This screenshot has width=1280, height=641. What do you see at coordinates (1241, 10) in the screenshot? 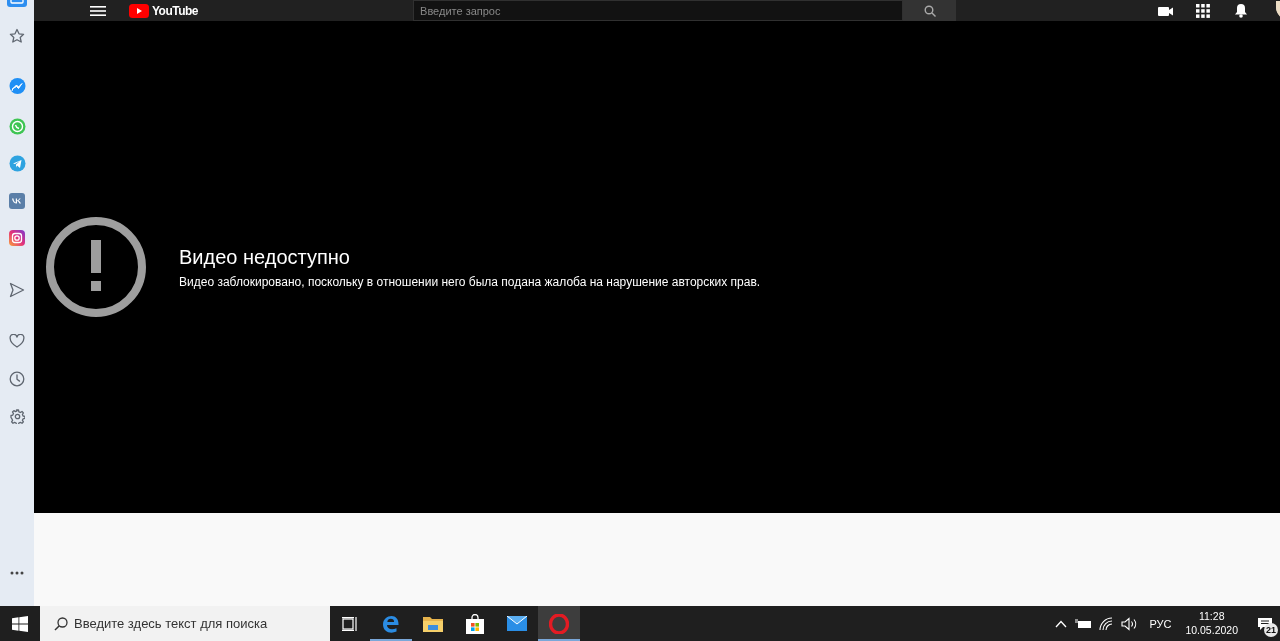
I see `bell-icon` at bounding box center [1241, 10].